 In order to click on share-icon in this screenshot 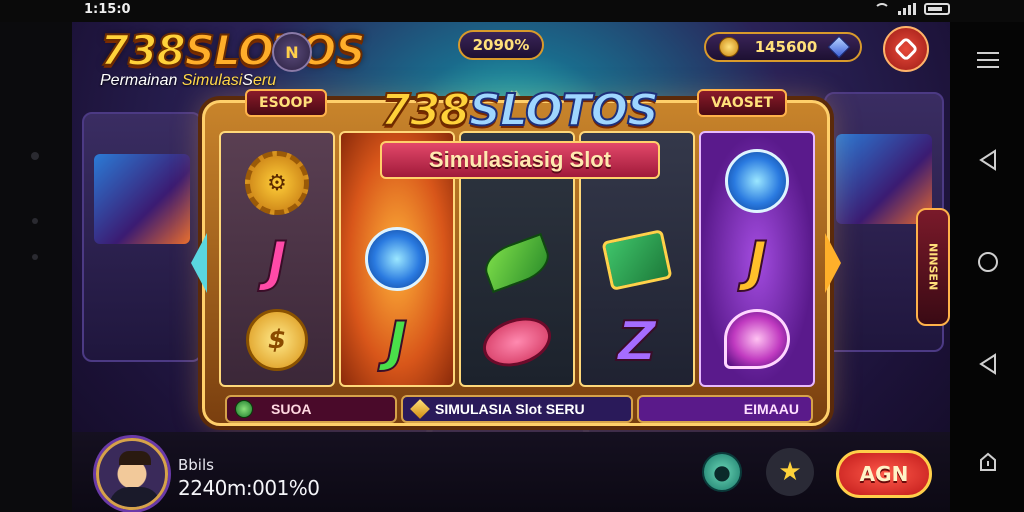, I will do `click(988, 462)`.